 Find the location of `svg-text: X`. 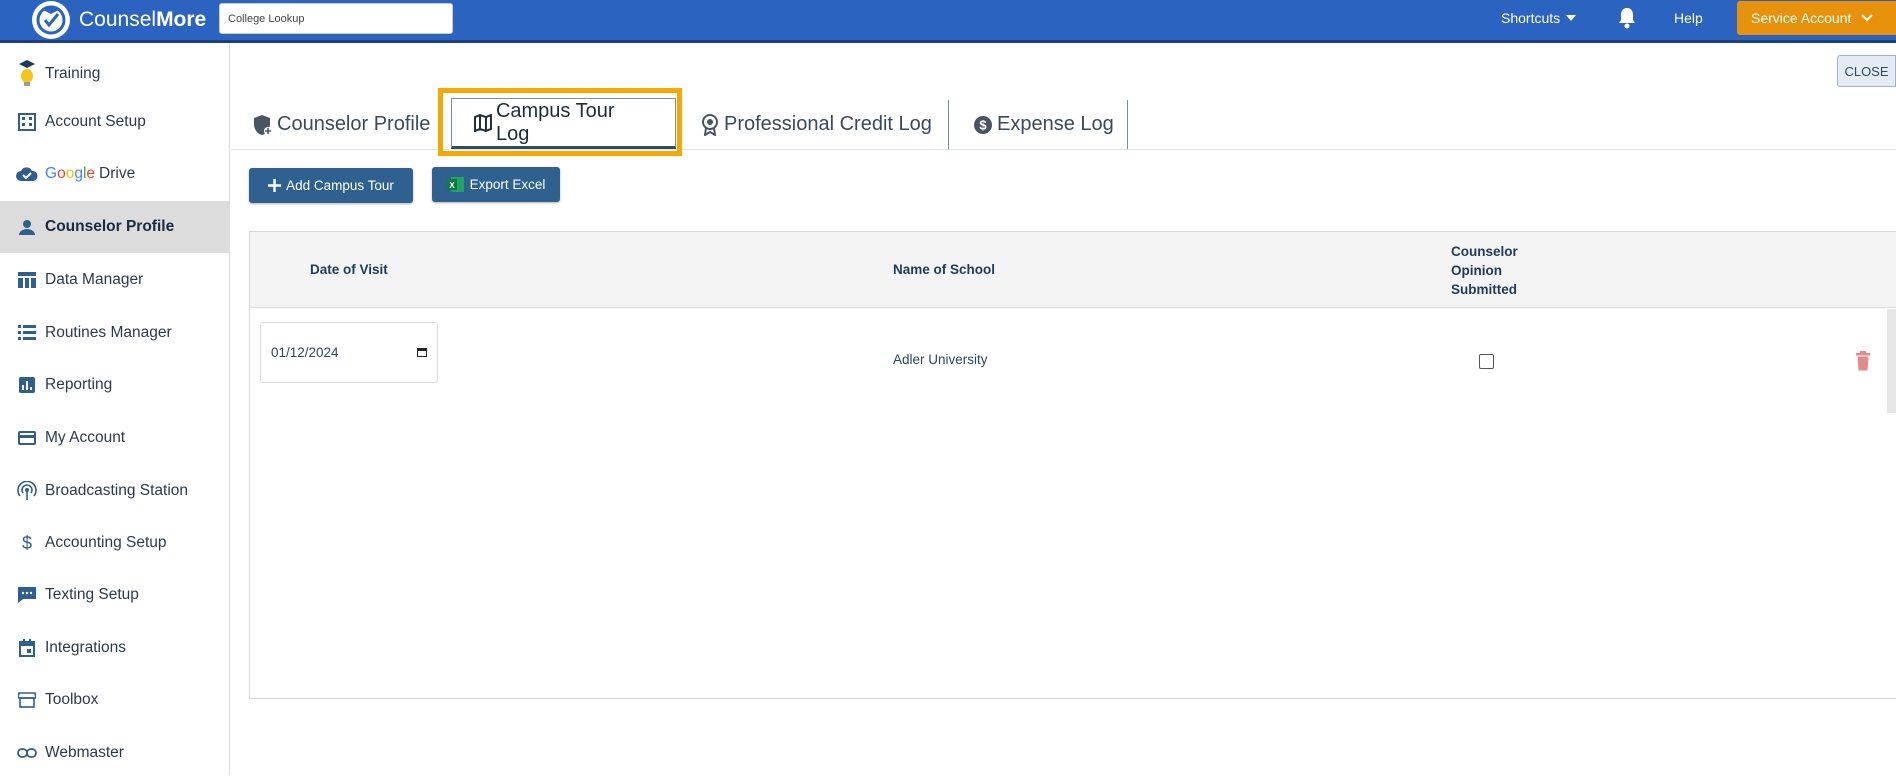

svg-text: X is located at coordinates (452, 185).